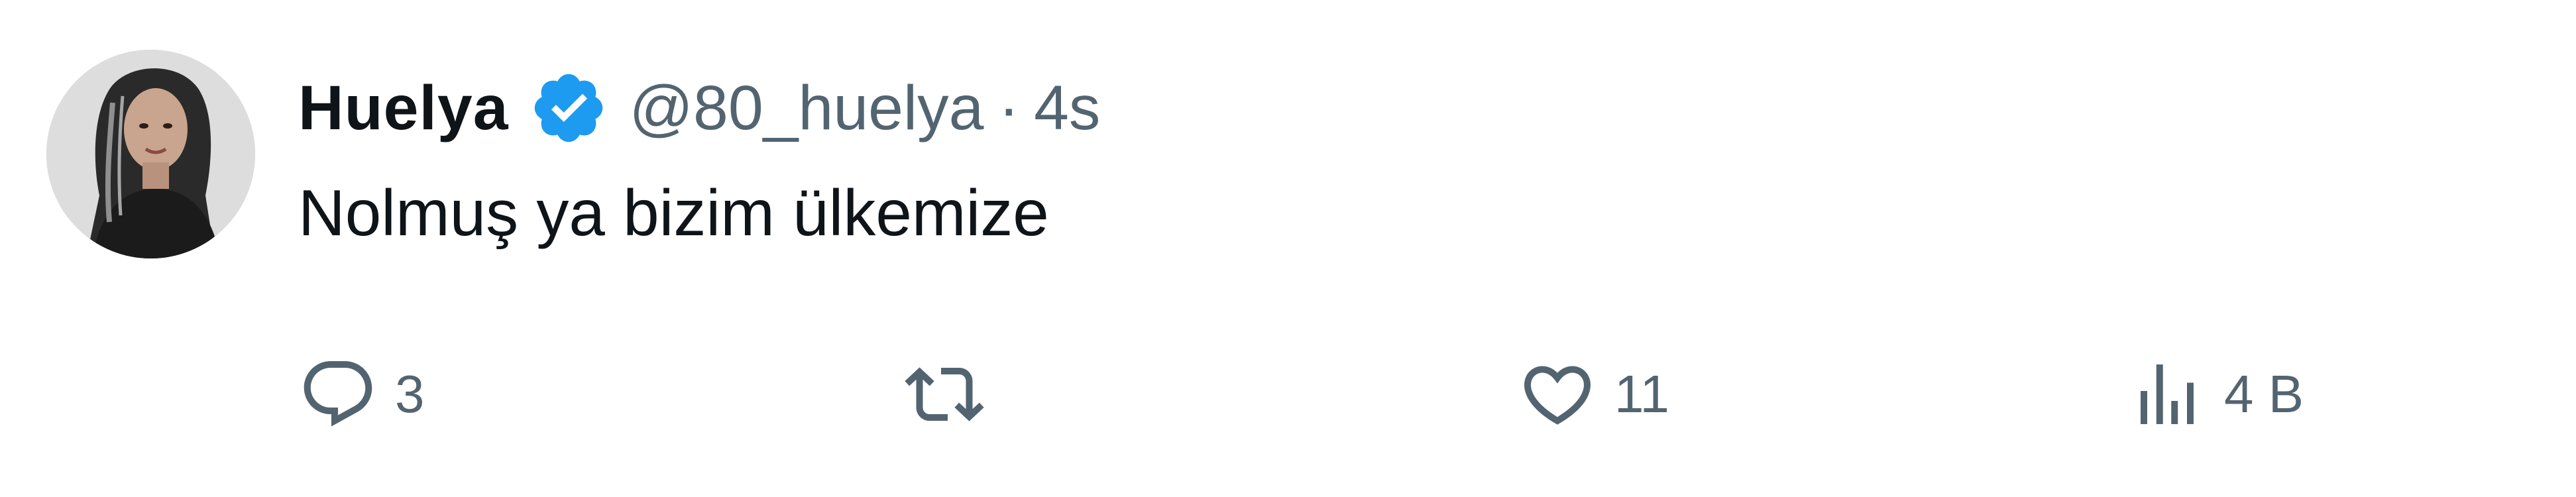  Describe the element at coordinates (403, 108) in the screenshot. I see `display-name: Huelya` at that location.